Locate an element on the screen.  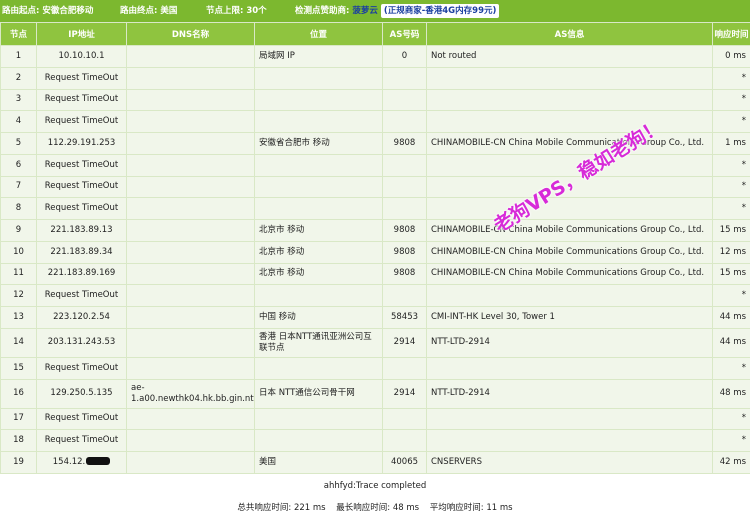
asinfo-cell: CNSERVERS is located at coordinates (570, 463).